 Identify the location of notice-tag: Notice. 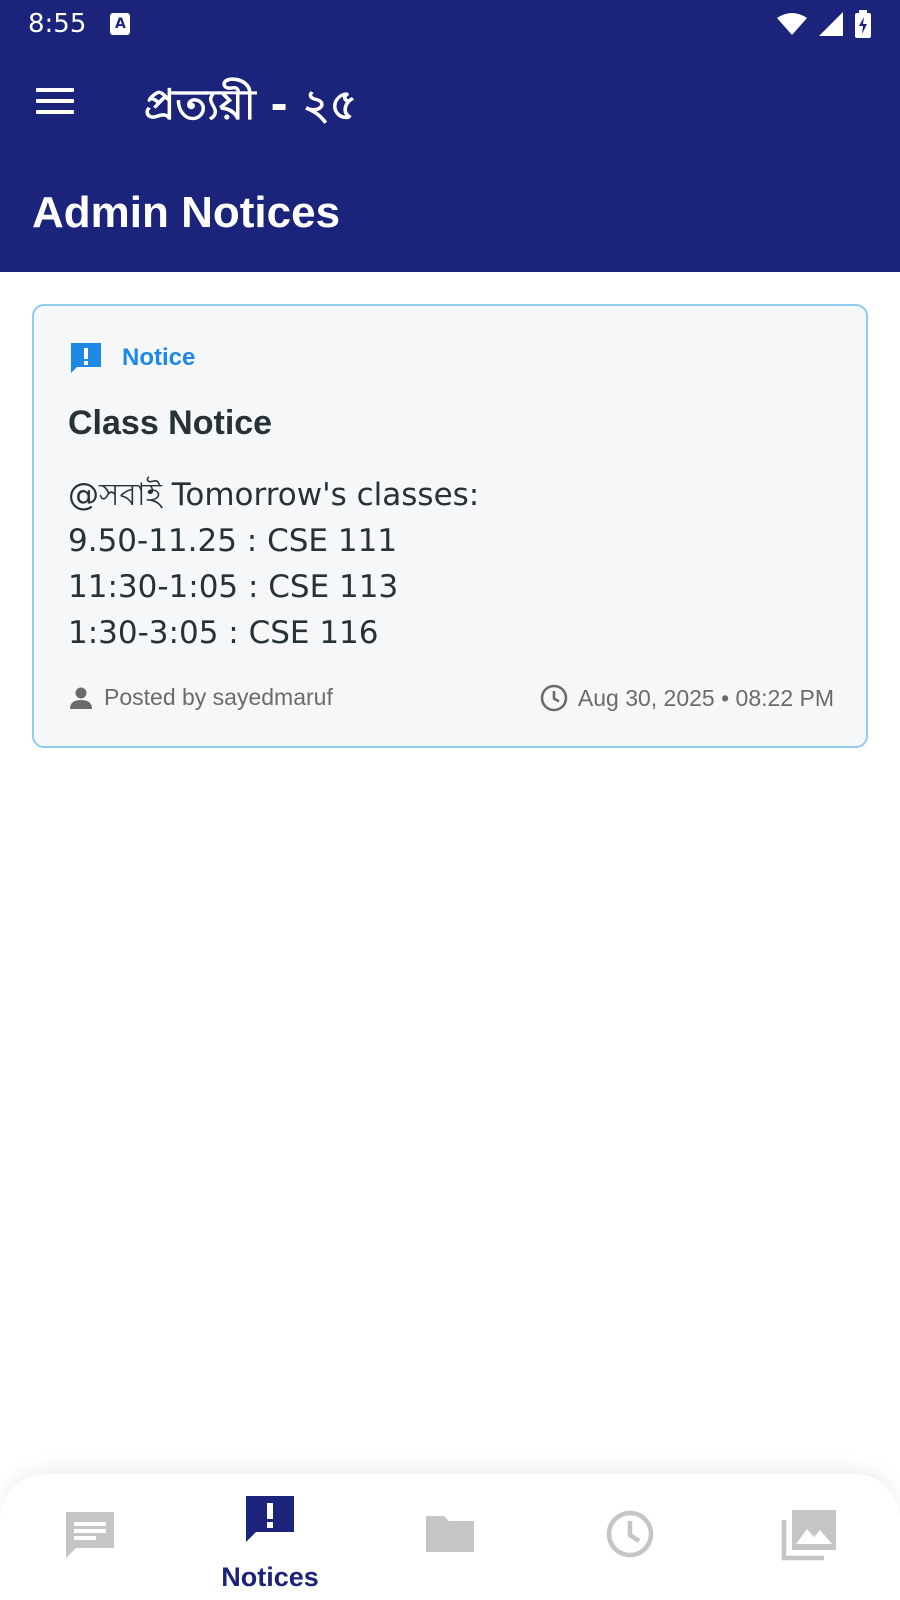
(131, 358).